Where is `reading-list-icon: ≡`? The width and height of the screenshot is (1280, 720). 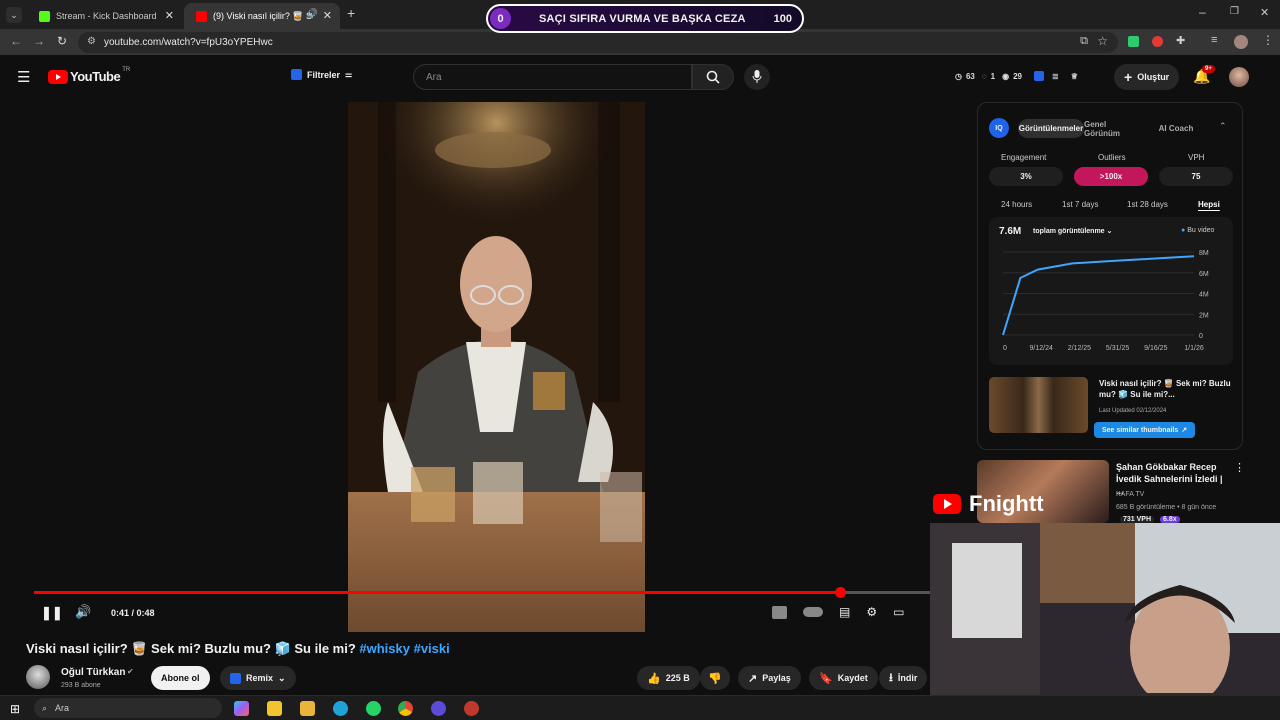 reading-list-icon: ≡ is located at coordinates (1214, 40).